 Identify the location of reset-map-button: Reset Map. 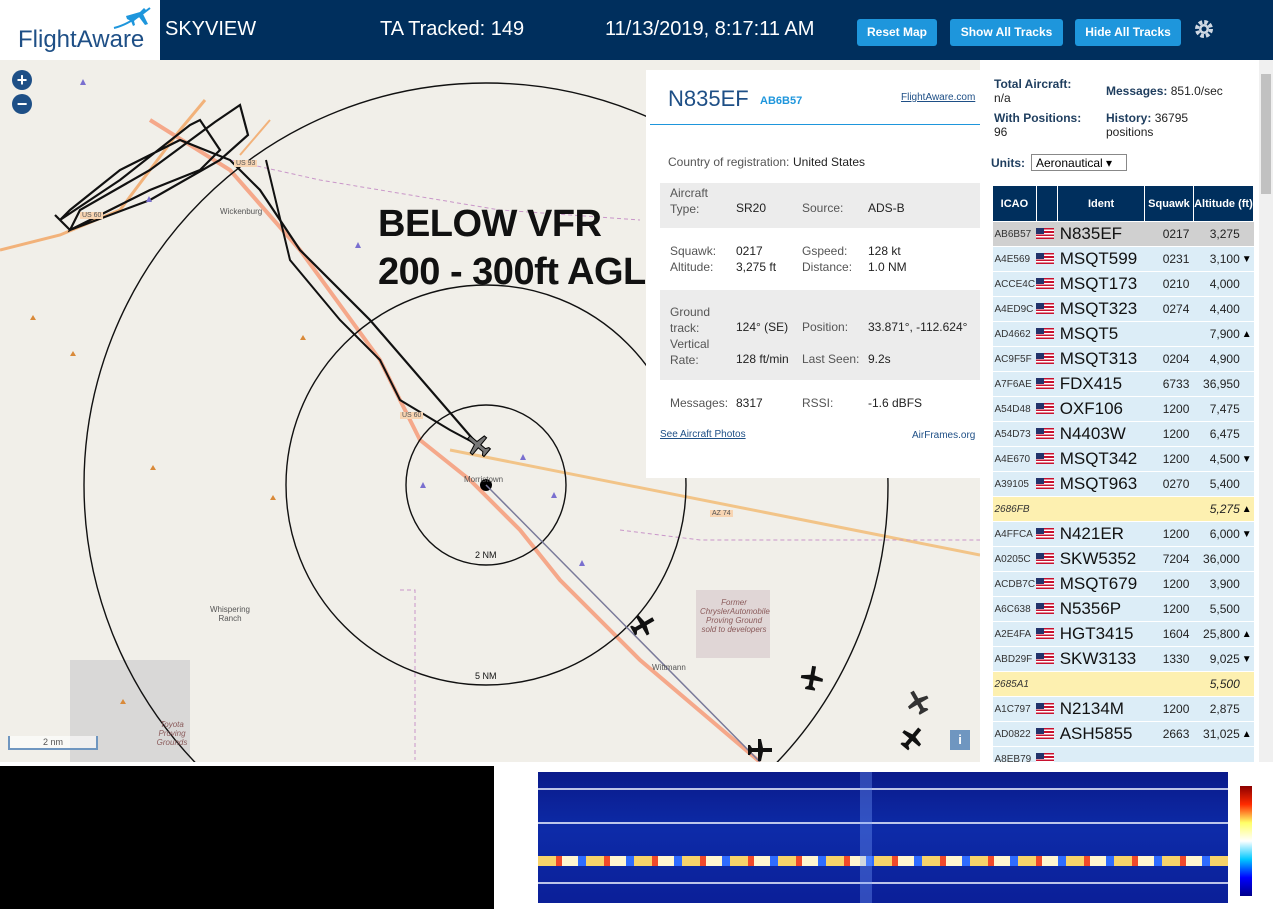
(897, 32).